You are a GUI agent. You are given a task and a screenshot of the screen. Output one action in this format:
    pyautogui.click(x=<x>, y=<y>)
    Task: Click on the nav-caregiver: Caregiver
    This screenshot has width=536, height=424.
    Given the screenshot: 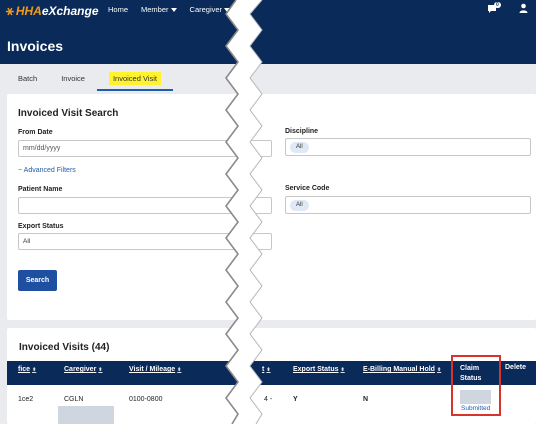 What is the action you would take?
    pyautogui.click(x=210, y=9)
    